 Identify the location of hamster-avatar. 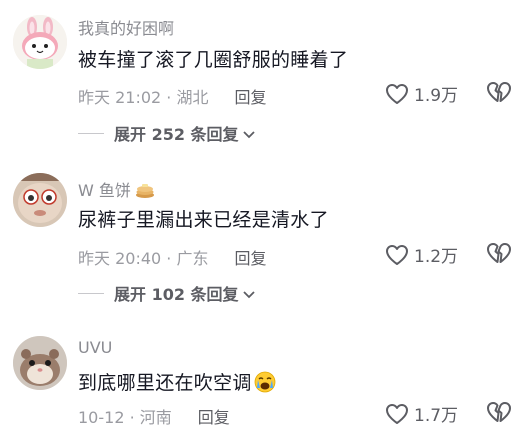
(40, 363).